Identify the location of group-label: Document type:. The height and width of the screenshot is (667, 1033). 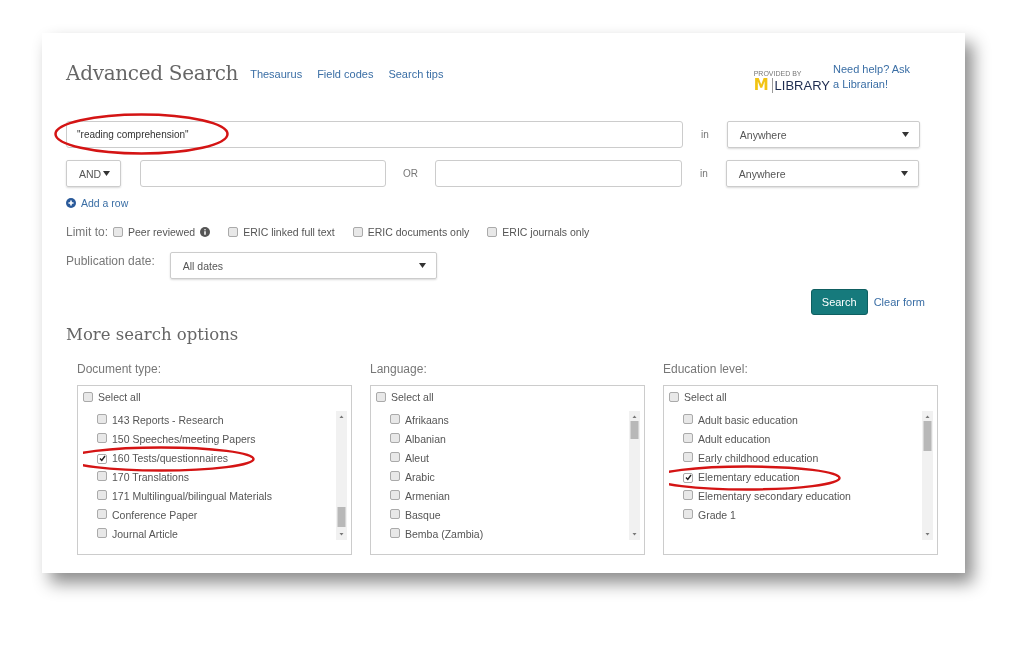
(120, 369).